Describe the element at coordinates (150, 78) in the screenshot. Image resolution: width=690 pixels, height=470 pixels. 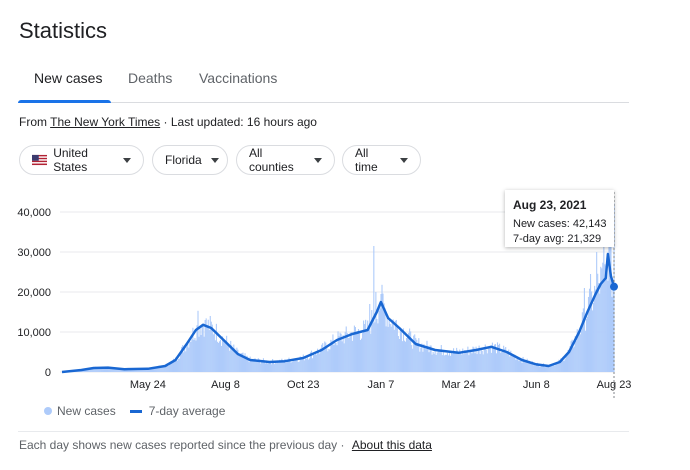
I see `tab-deaths: Deaths` at that location.